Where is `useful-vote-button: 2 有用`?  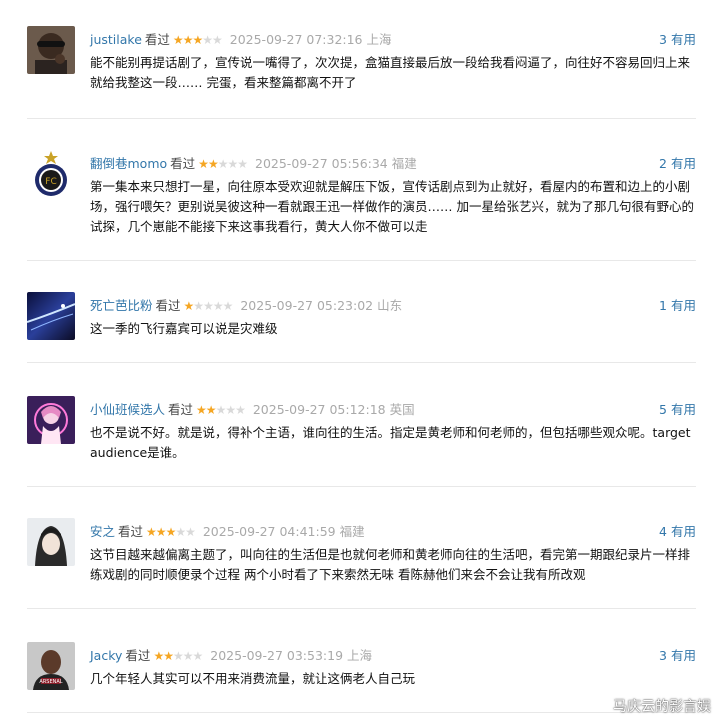
useful-vote-button: 2 有用 is located at coordinates (677, 164).